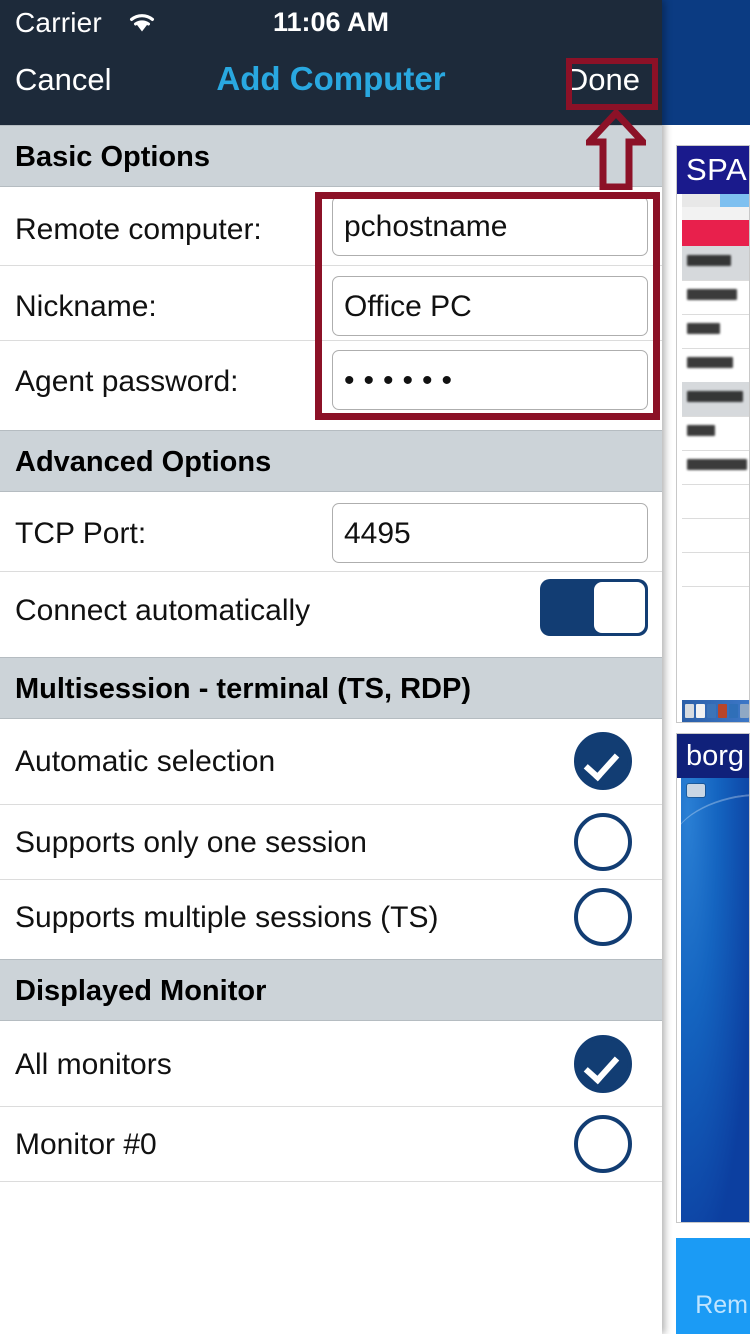 The width and height of the screenshot is (750, 1334). I want to click on status-bar: Carrier 11:06 AM, so click(331, 21).